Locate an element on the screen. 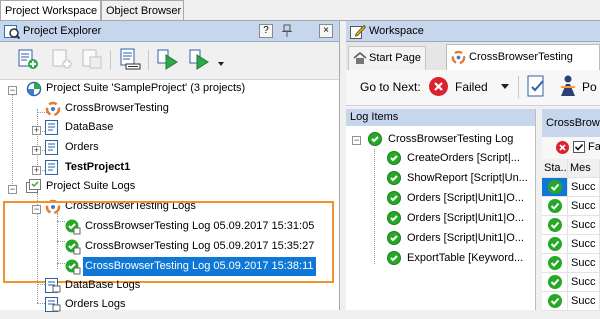 The height and width of the screenshot is (319, 600). po-label: Po is located at coordinates (589, 87).